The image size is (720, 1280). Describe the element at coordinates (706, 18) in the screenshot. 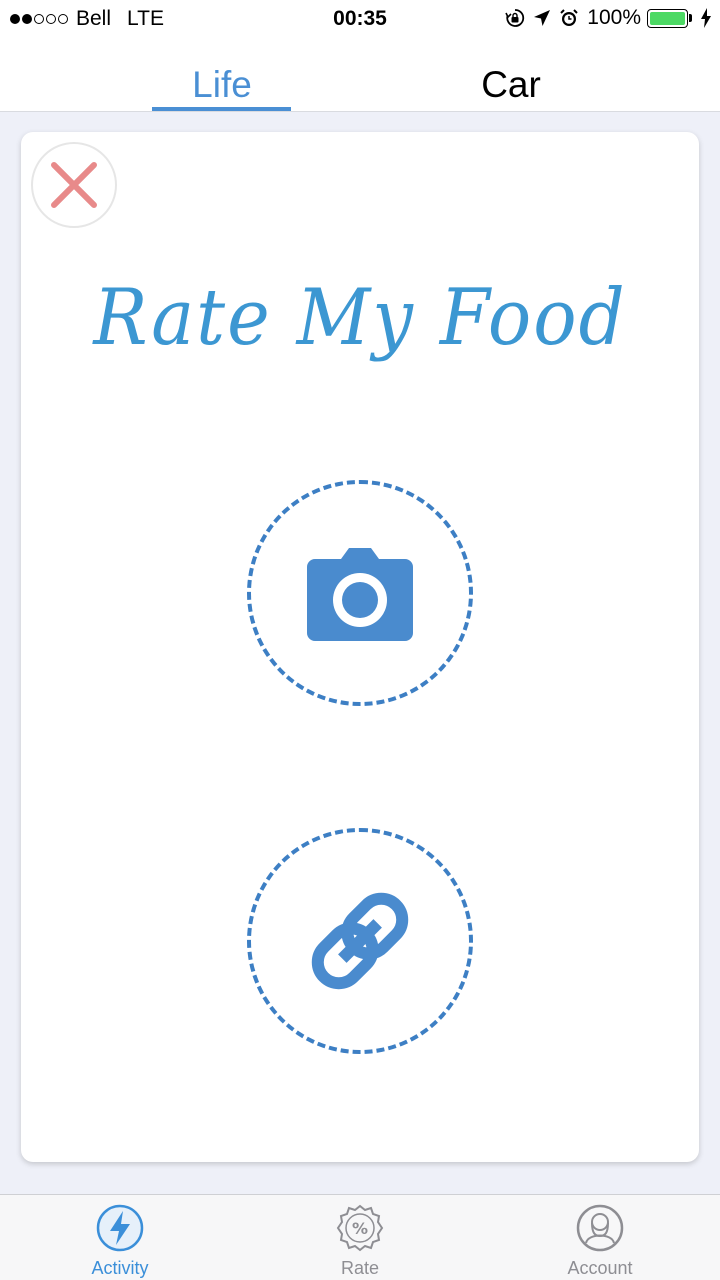

I see `charging-bolt-icon` at that location.